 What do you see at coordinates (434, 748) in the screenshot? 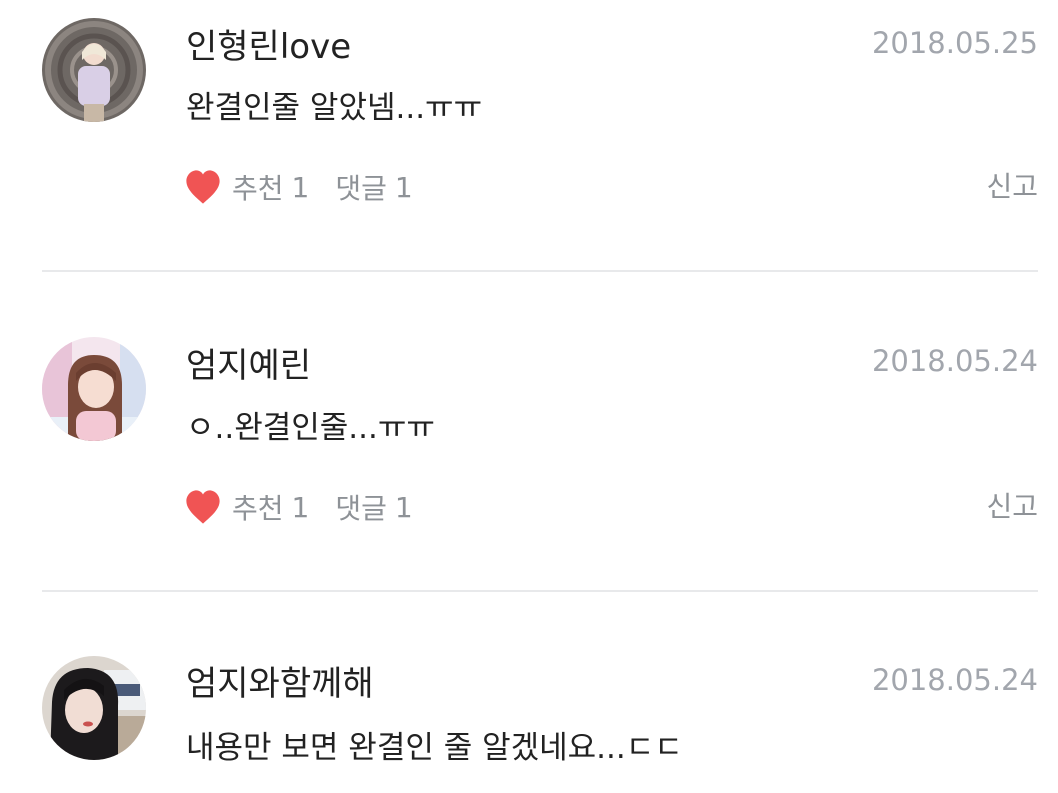
I see `comment-text: 내용만 보면 완결인 줄 알겠네요...ㄷㄷ` at bounding box center [434, 748].